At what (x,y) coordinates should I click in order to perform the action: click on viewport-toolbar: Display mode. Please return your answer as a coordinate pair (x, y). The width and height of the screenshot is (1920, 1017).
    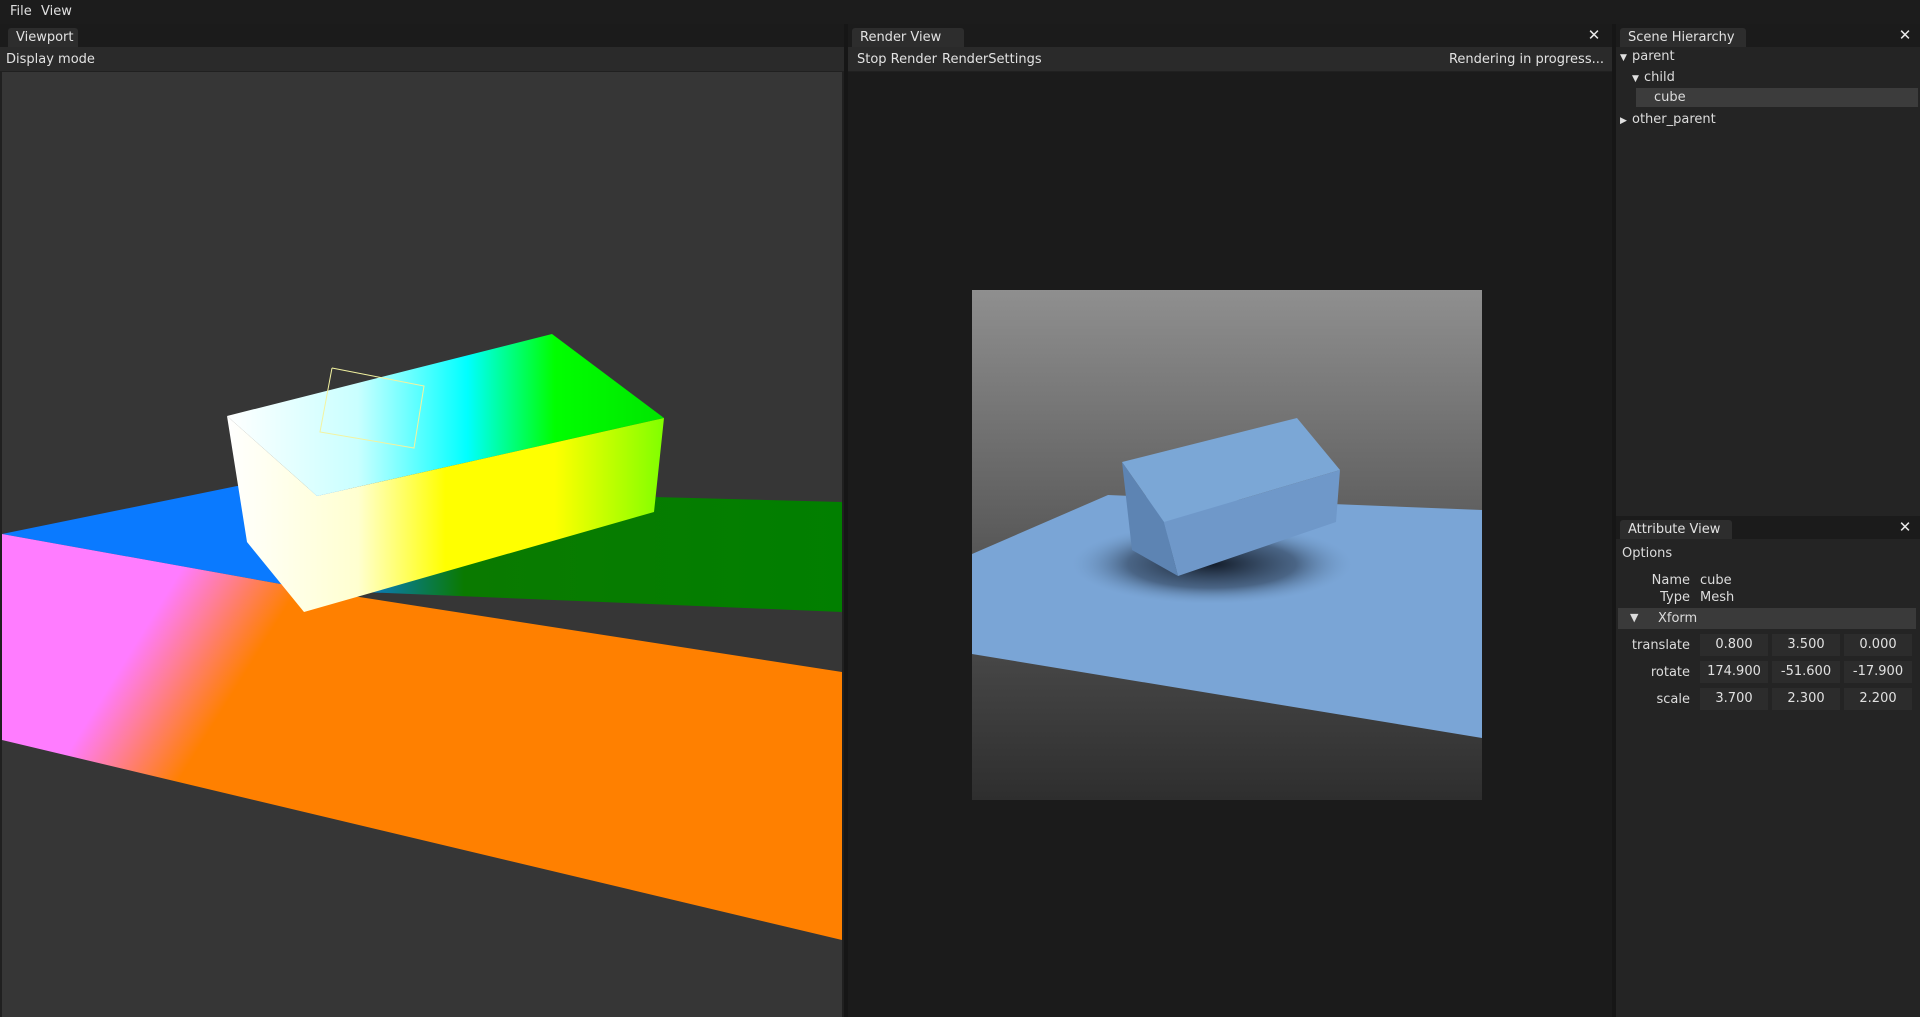
    Looking at the image, I should click on (422, 59).